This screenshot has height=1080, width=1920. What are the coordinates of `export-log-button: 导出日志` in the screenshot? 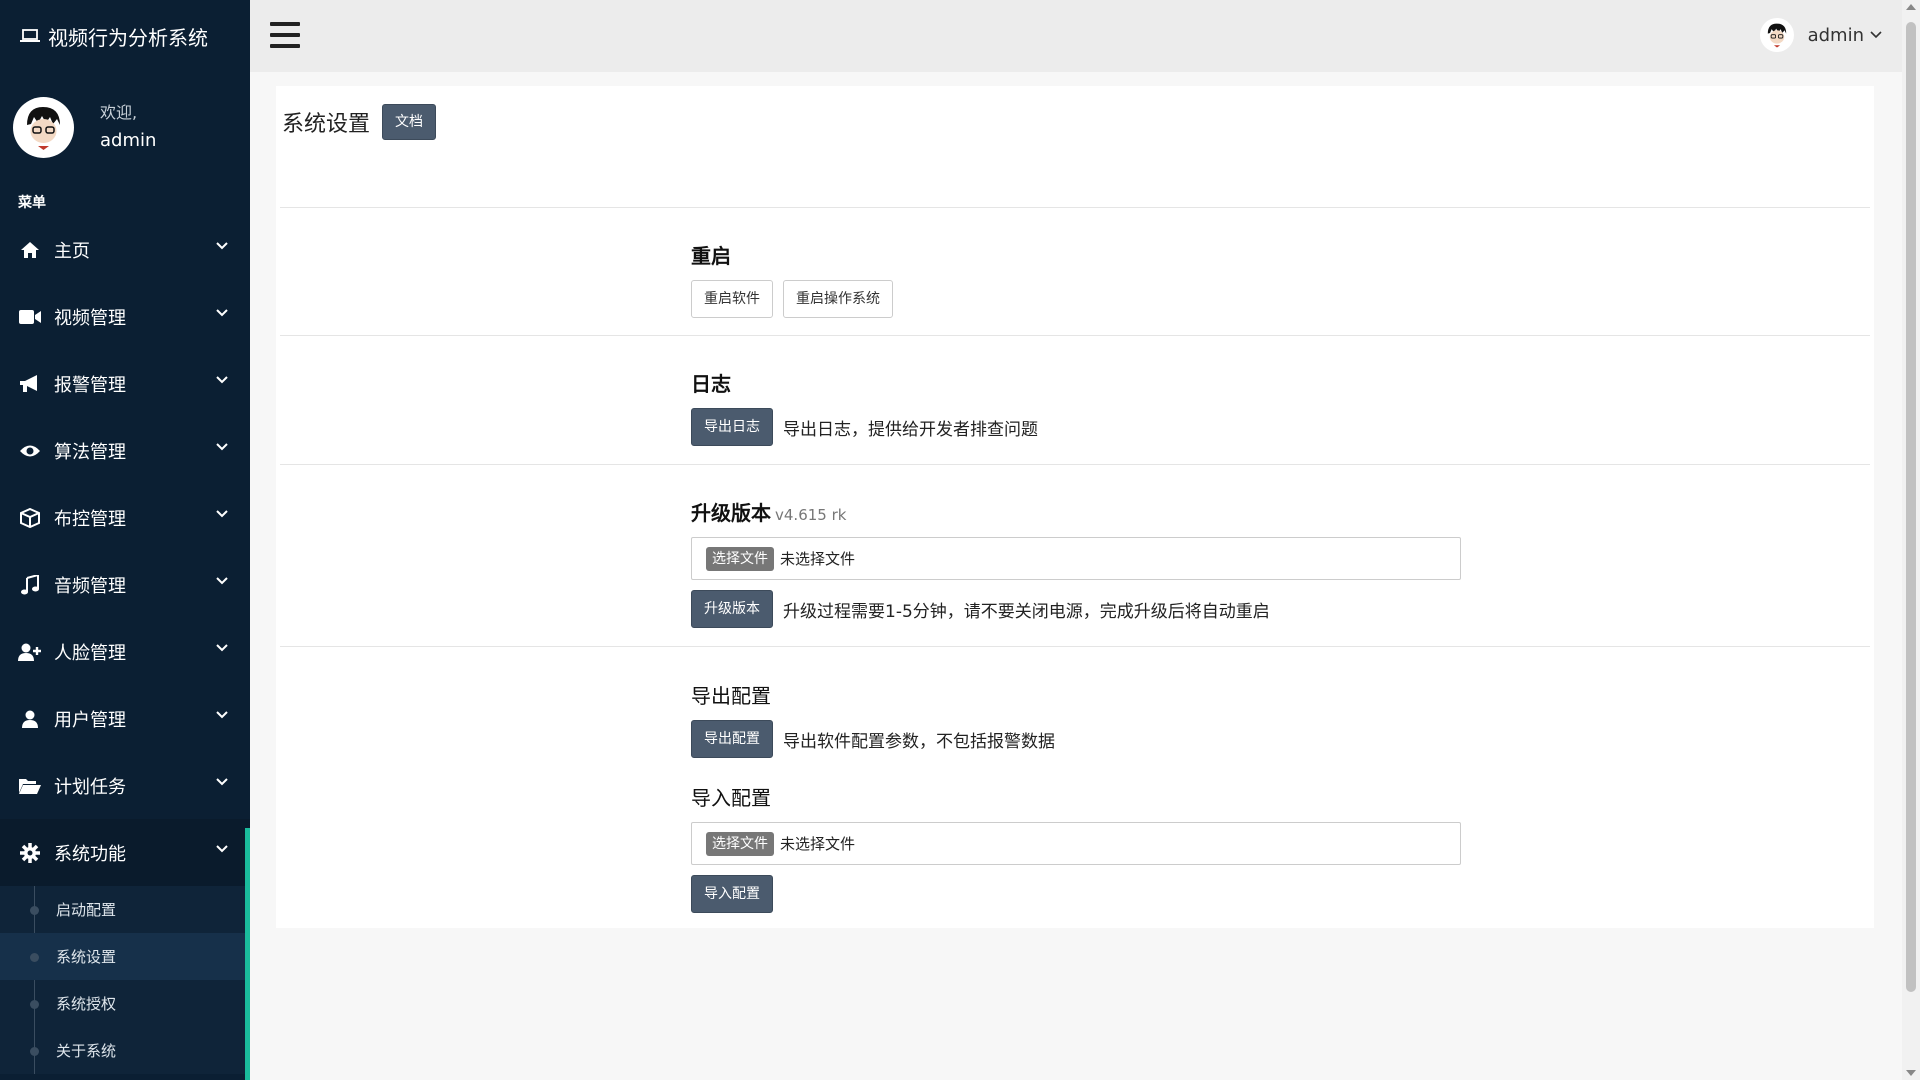 It's located at (732, 427).